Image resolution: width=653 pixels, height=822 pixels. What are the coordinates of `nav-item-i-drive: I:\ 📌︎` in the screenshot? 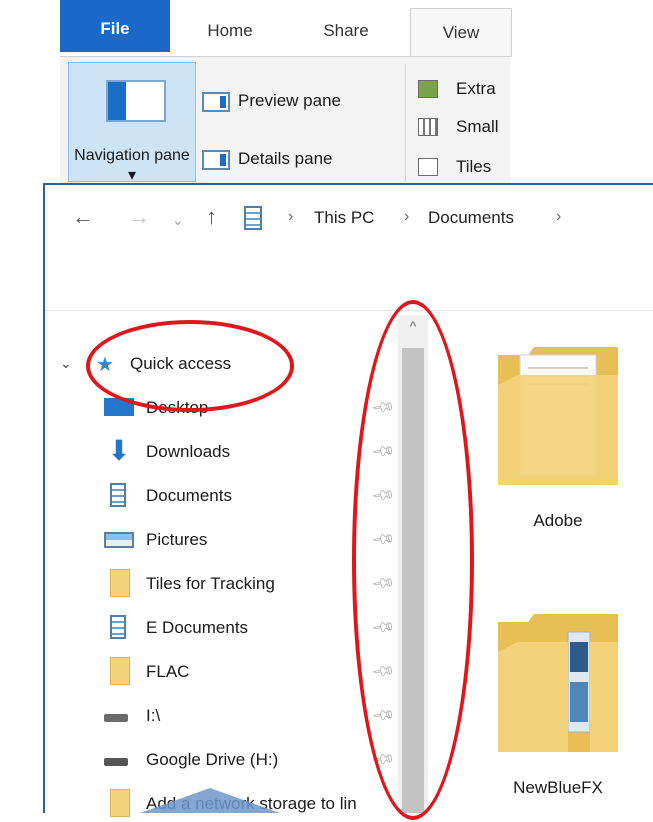 It's located at (250, 716).